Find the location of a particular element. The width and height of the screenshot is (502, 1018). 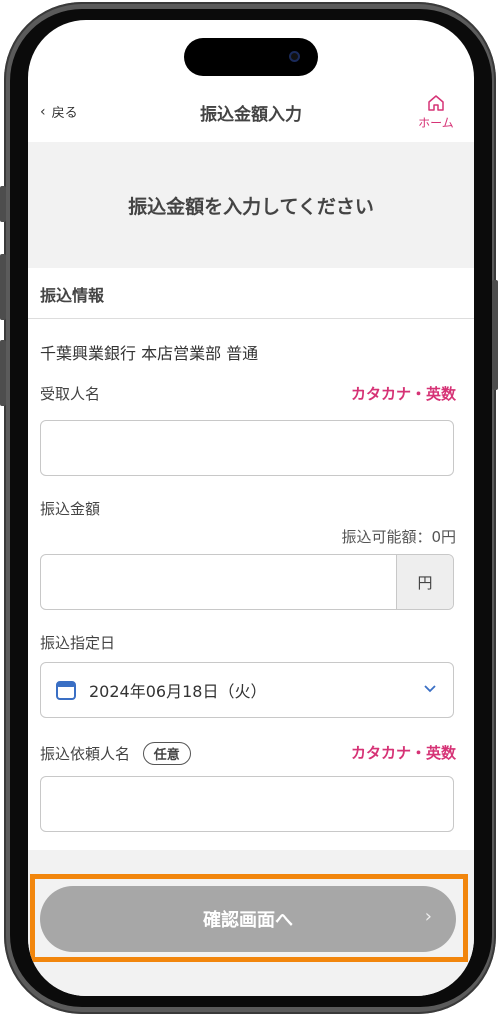

calendar-icon is located at coordinates (66, 690).